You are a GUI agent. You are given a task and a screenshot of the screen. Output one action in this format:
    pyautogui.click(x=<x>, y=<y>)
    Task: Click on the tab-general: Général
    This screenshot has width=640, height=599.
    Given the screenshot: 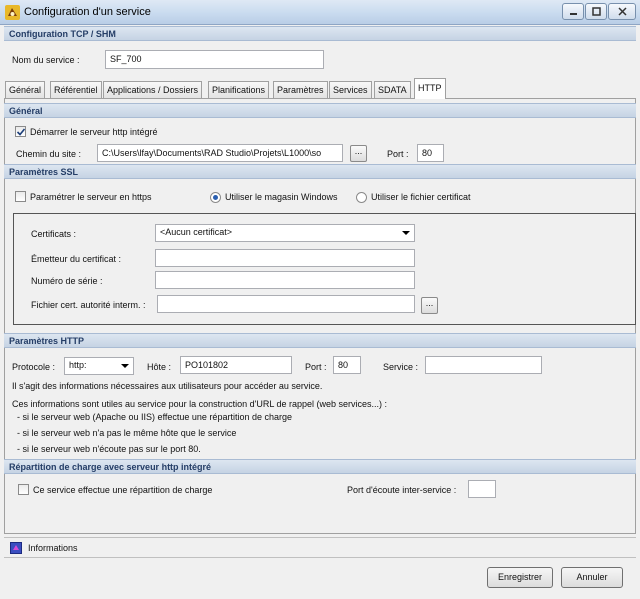 What is the action you would take?
    pyautogui.click(x=25, y=89)
    